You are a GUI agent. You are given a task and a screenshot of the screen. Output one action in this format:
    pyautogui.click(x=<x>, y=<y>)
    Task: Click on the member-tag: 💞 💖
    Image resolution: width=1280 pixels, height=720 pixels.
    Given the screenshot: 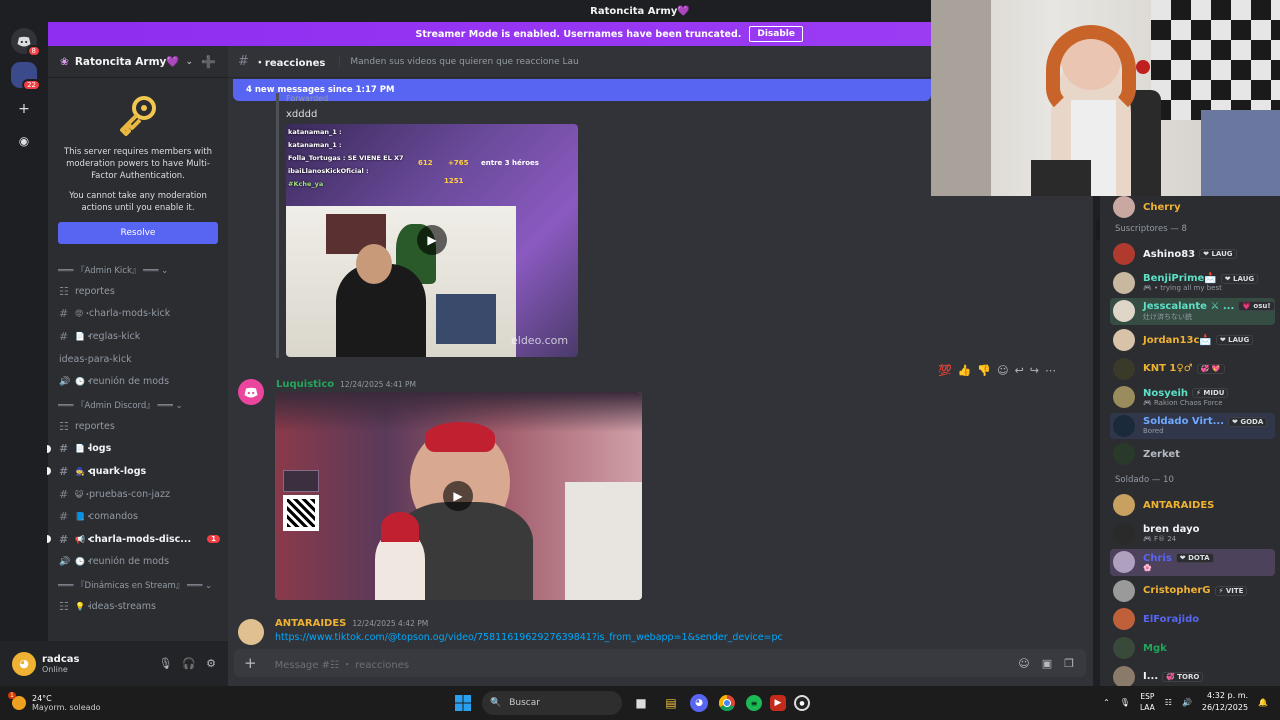 What is the action you would take?
    pyautogui.click(x=1210, y=368)
    